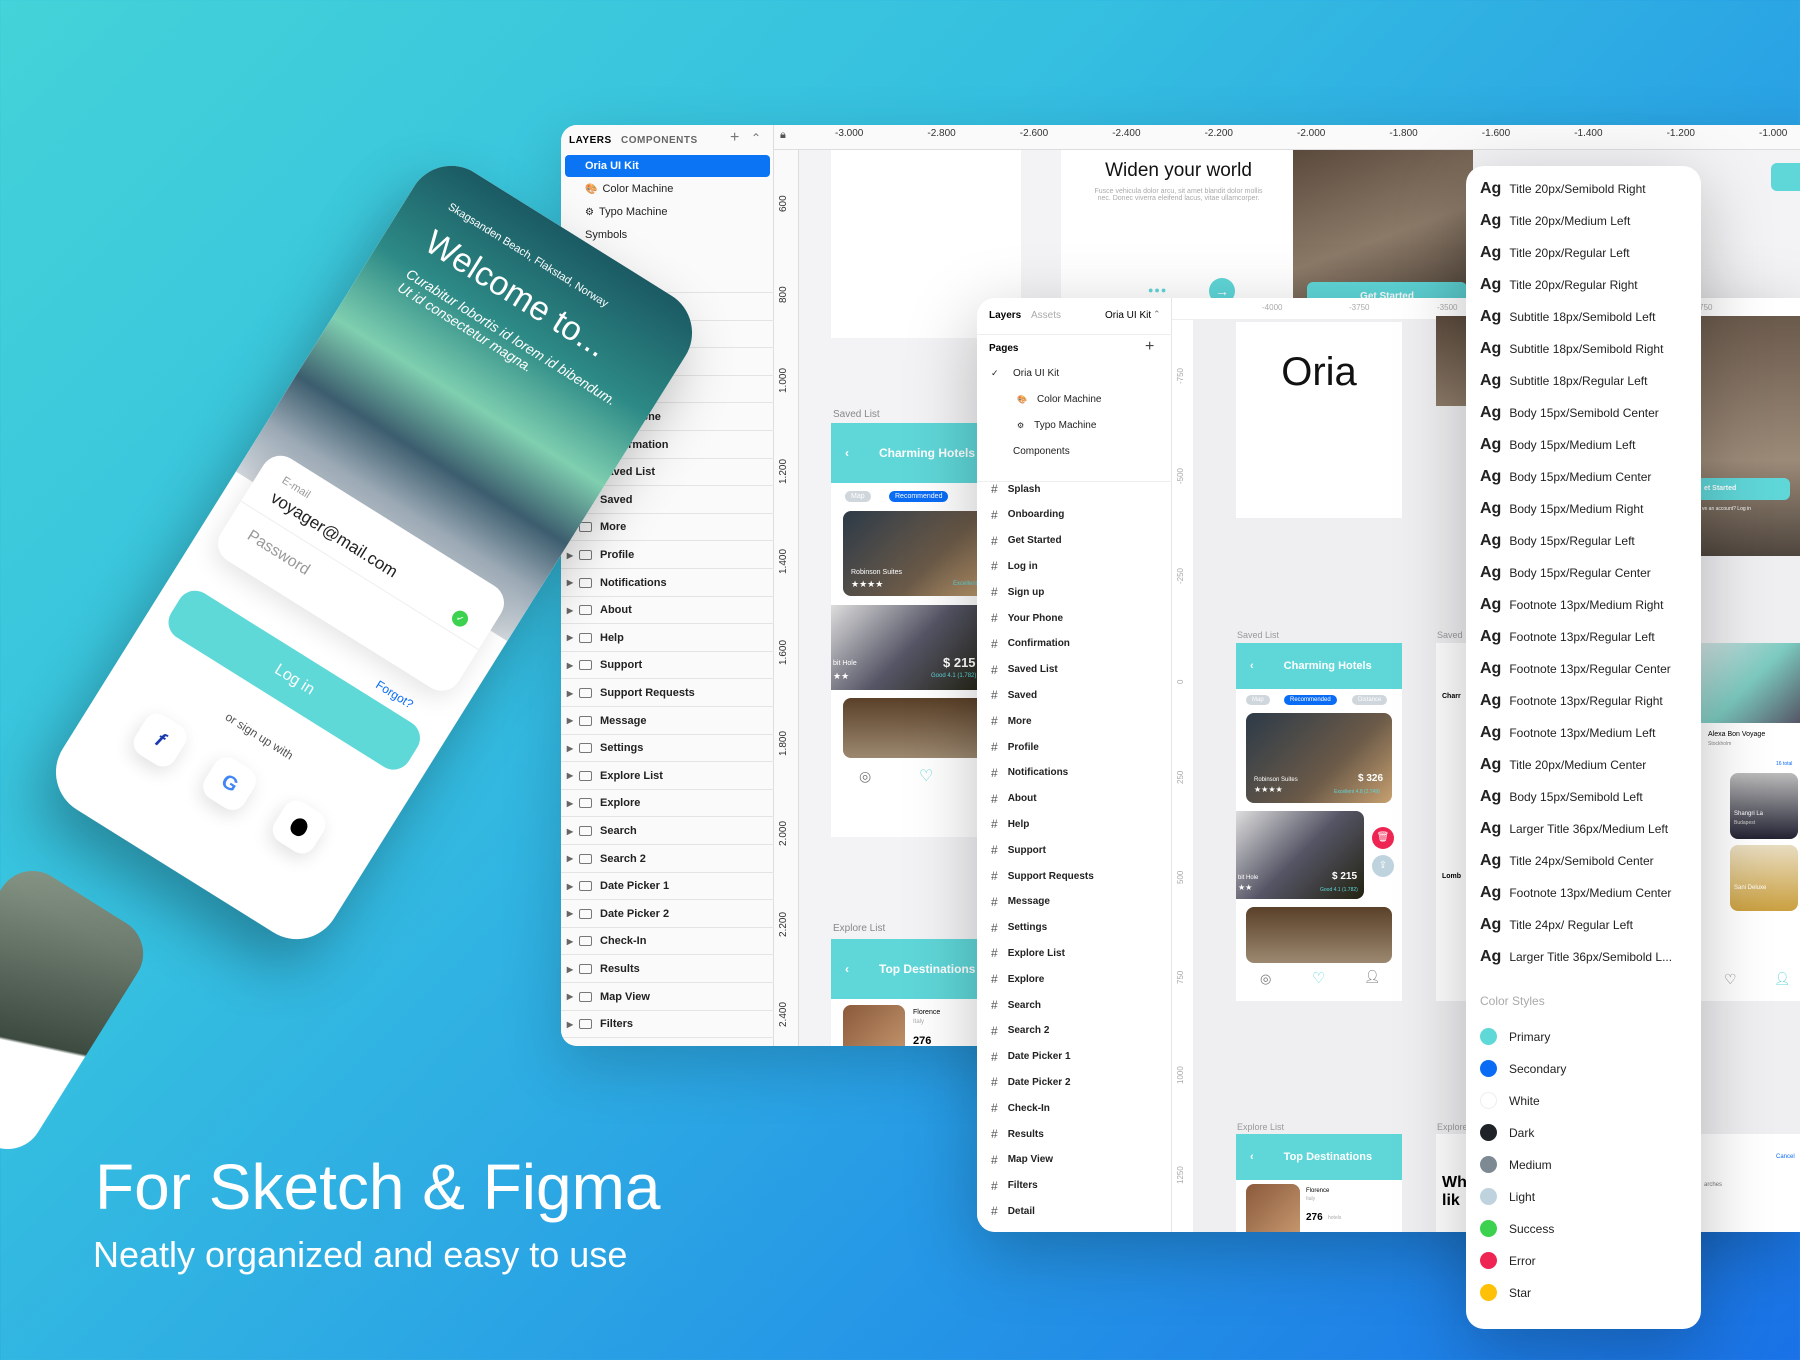  I want to click on frame-item: # Onboarding, so click(1027, 515).